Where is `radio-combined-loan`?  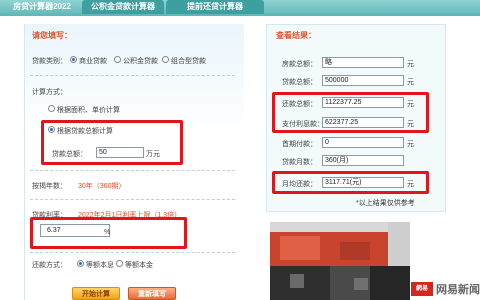 radio-combined-loan is located at coordinates (165, 59).